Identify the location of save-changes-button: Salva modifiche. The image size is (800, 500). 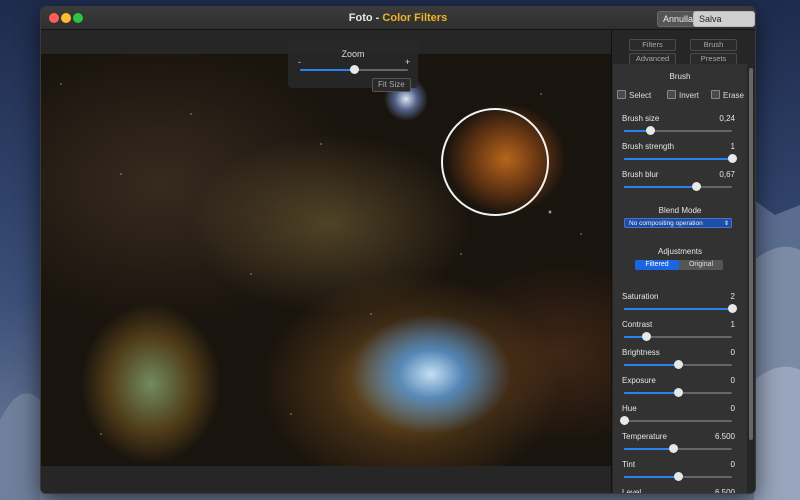
(724, 24).